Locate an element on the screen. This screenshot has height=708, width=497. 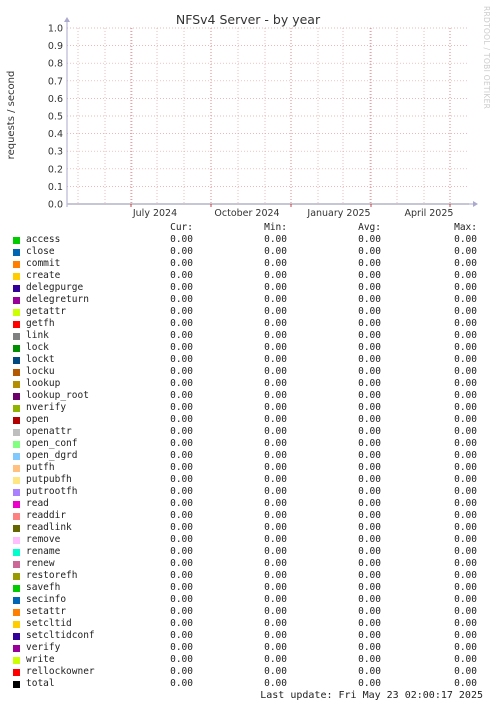
legend-label: open_dgrd is located at coordinates (52, 455).